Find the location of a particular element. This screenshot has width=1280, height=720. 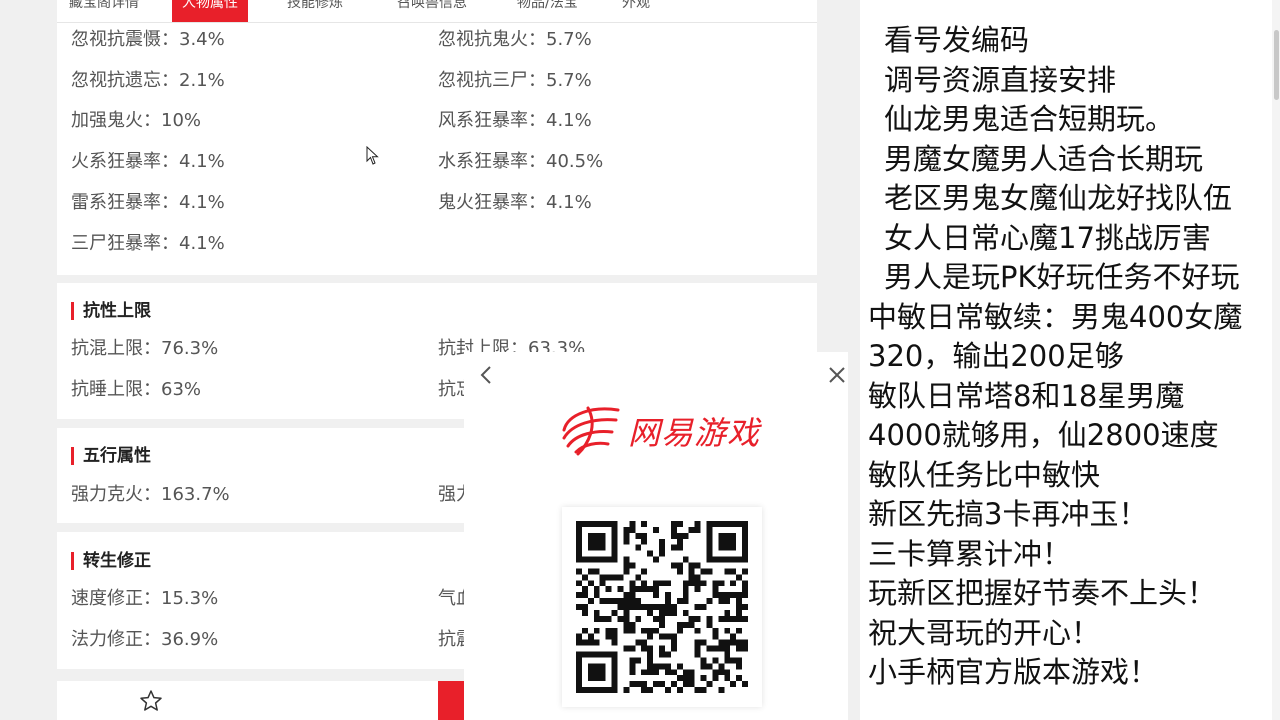

note-line: 4000就够用，仙2800速度 is located at coordinates (1043, 435).